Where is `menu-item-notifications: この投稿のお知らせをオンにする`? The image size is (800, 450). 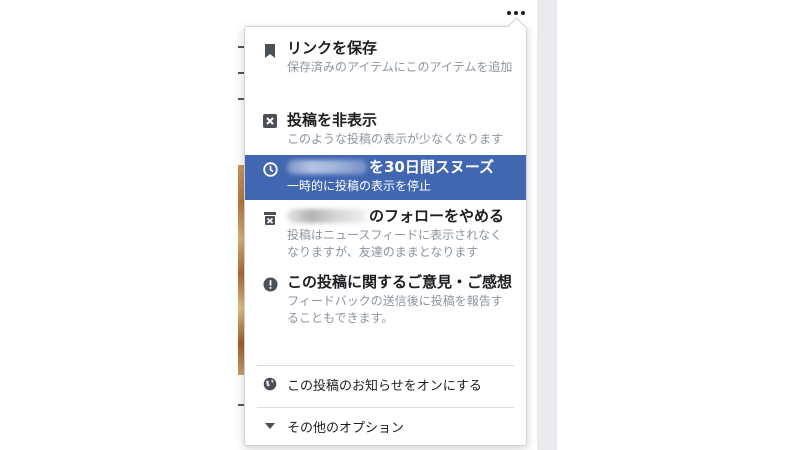 menu-item-notifications: この投稿のお知らせをオンにする is located at coordinates (385, 384).